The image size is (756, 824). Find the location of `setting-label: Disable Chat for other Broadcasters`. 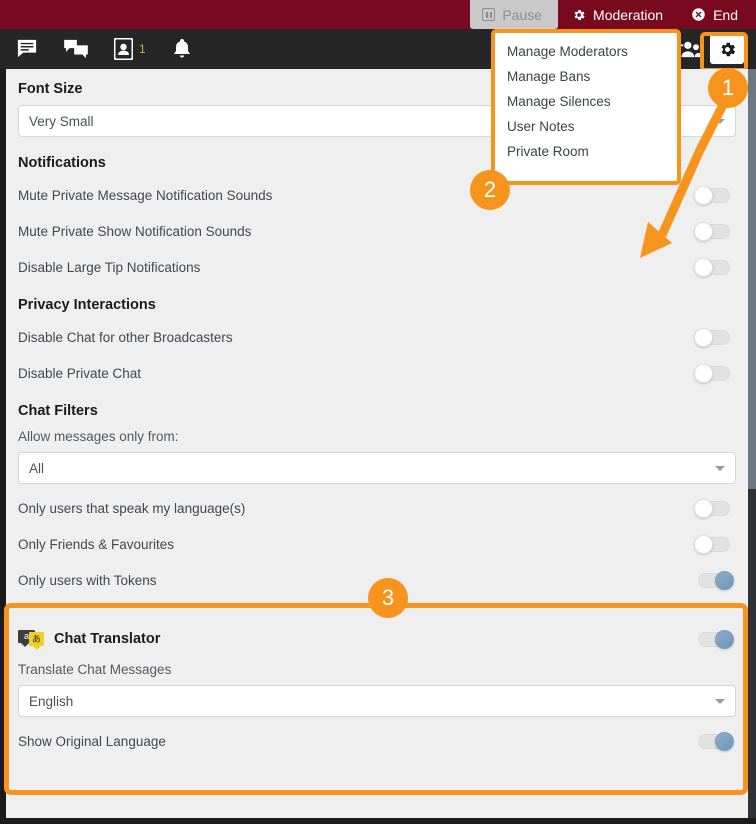

setting-label: Disable Chat for other Broadcasters is located at coordinates (125, 337).